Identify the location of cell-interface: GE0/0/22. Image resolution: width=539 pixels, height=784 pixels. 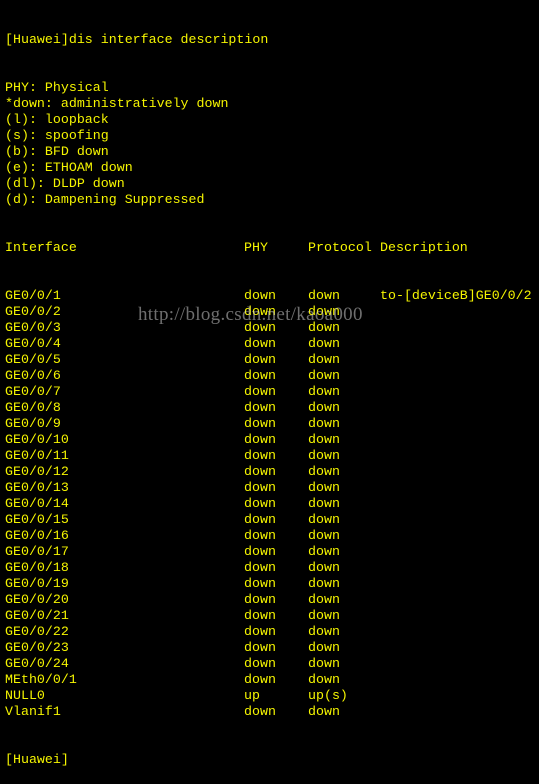
(37, 631).